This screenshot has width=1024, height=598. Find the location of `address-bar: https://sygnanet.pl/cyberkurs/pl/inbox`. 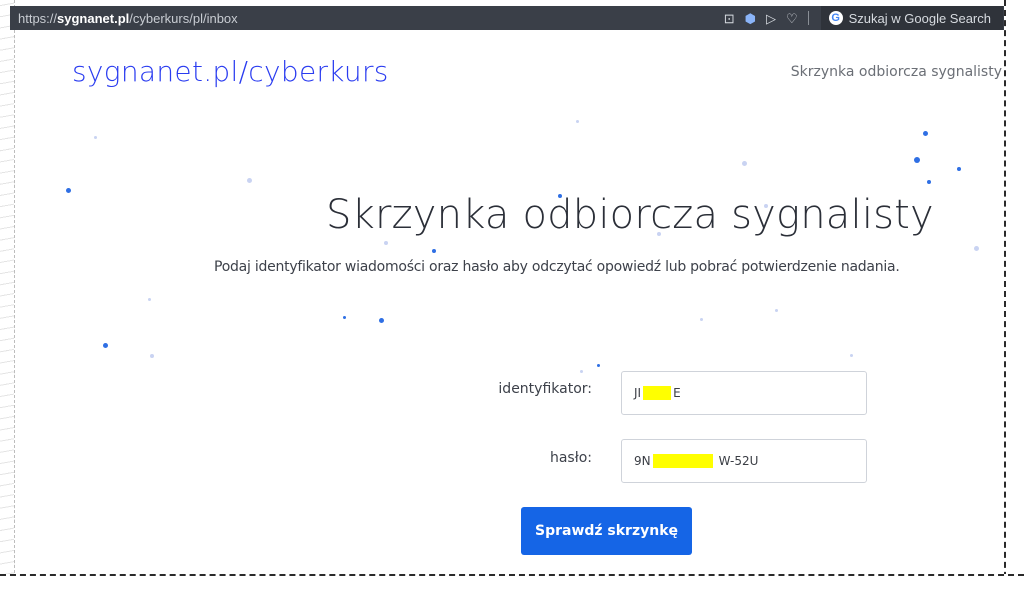

address-bar: https://sygnanet.pl/cyberkurs/pl/inbox is located at coordinates (367, 18).